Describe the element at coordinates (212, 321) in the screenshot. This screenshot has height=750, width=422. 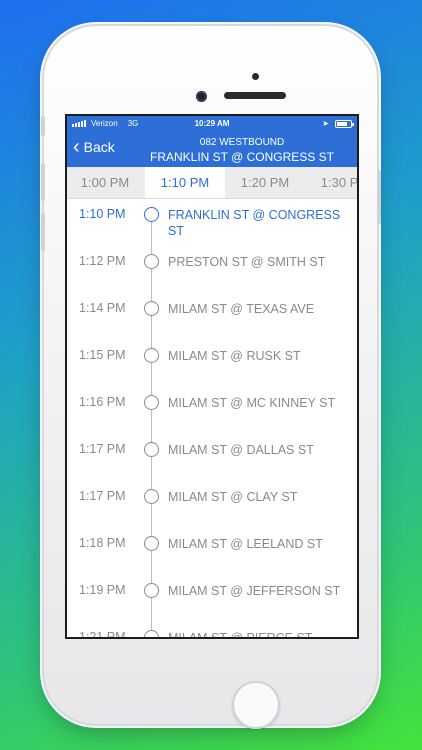
I see `list-item: 1:14 PM MILAM ST @ TEXAS AVE` at that location.